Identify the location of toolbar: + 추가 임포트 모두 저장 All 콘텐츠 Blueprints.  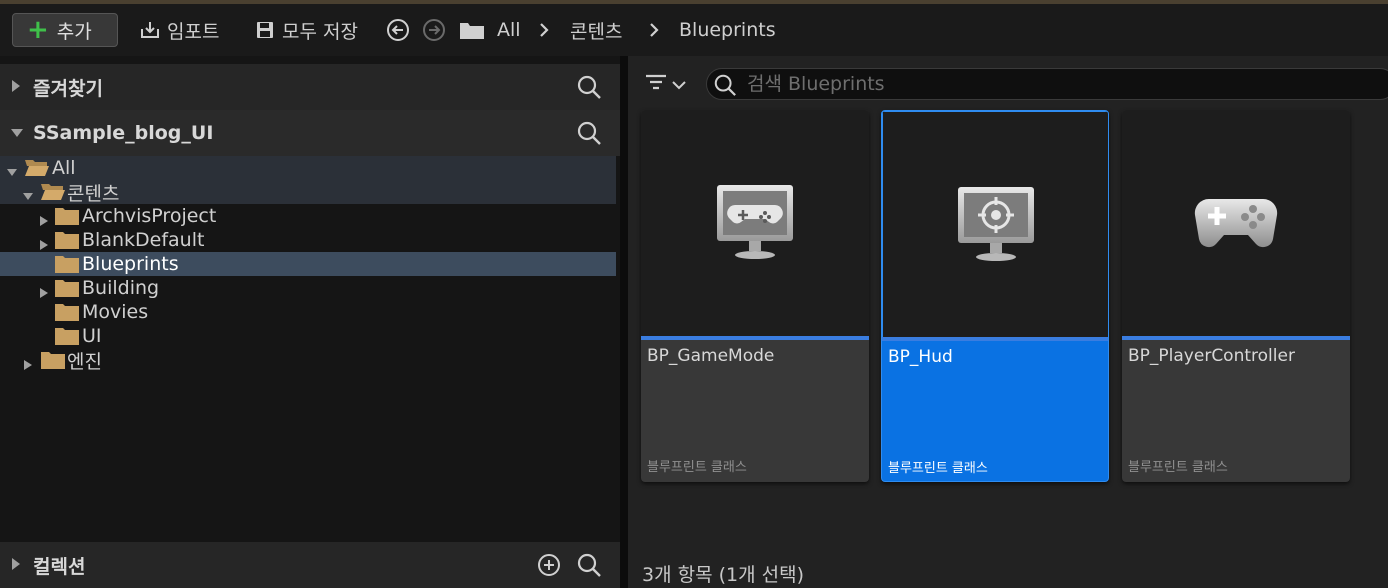
(694, 30).